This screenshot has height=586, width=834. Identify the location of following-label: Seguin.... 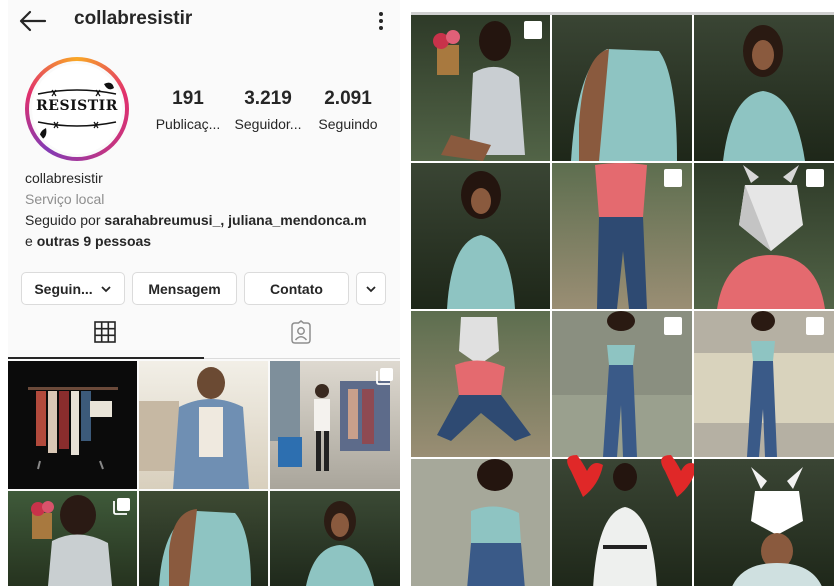
(63, 288).